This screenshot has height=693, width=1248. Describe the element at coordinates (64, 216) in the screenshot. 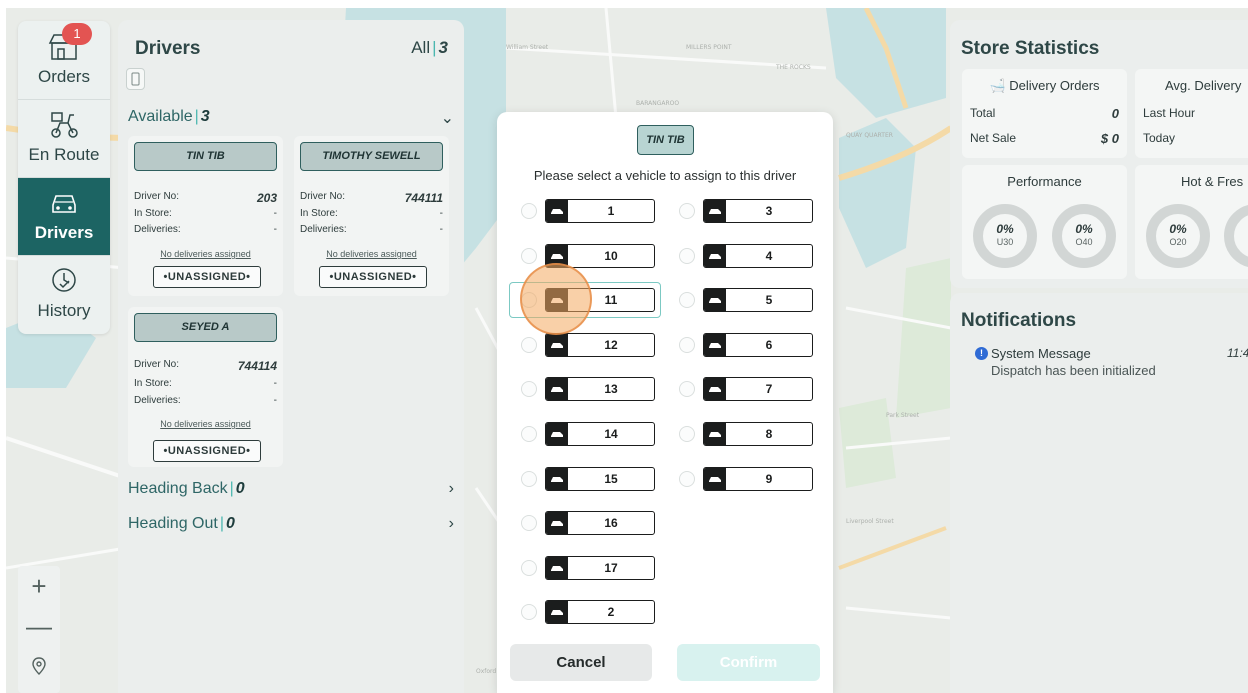

I see `nav-drivers: Drivers` at that location.